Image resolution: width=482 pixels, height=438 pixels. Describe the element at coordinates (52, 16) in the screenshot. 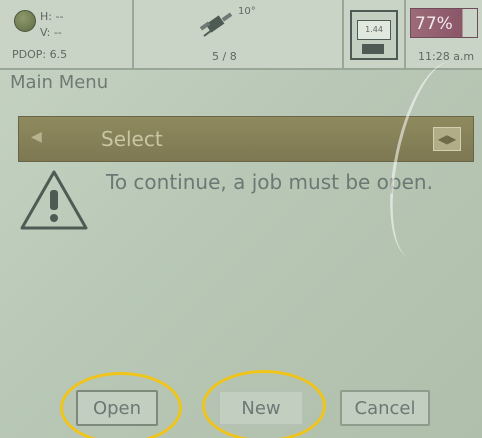

I see `horizontal-precision: H: --` at that location.